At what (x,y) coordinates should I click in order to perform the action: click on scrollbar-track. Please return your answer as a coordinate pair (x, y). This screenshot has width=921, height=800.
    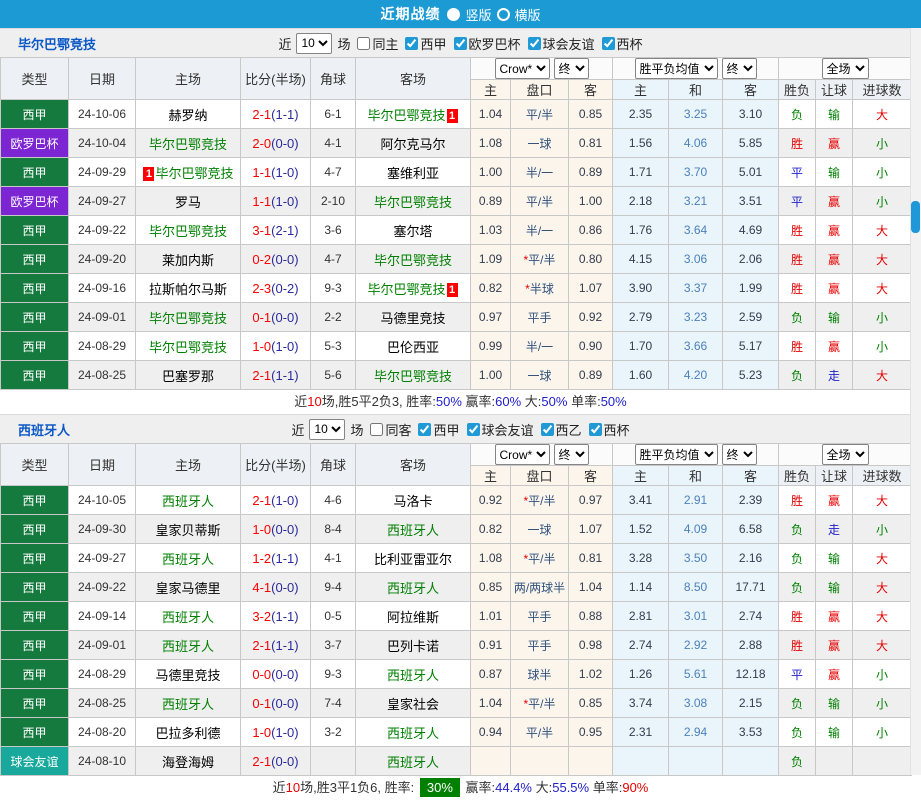
    Looking at the image, I should click on (915, 401).